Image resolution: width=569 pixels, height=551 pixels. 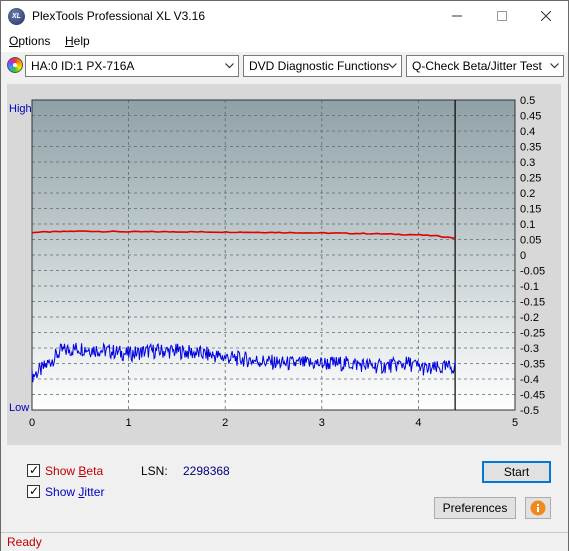 What do you see at coordinates (75, 492) in the screenshot?
I see `show-jitter-label: Show Jitter` at bounding box center [75, 492].